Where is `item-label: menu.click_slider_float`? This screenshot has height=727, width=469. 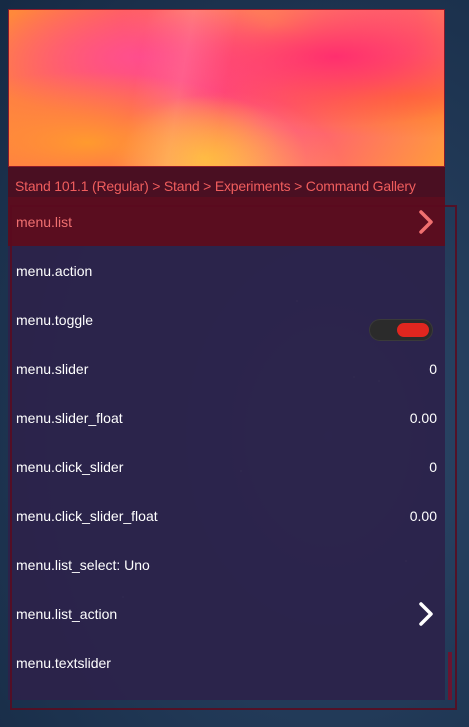 item-label: menu.click_slider_float is located at coordinates (87, 515).